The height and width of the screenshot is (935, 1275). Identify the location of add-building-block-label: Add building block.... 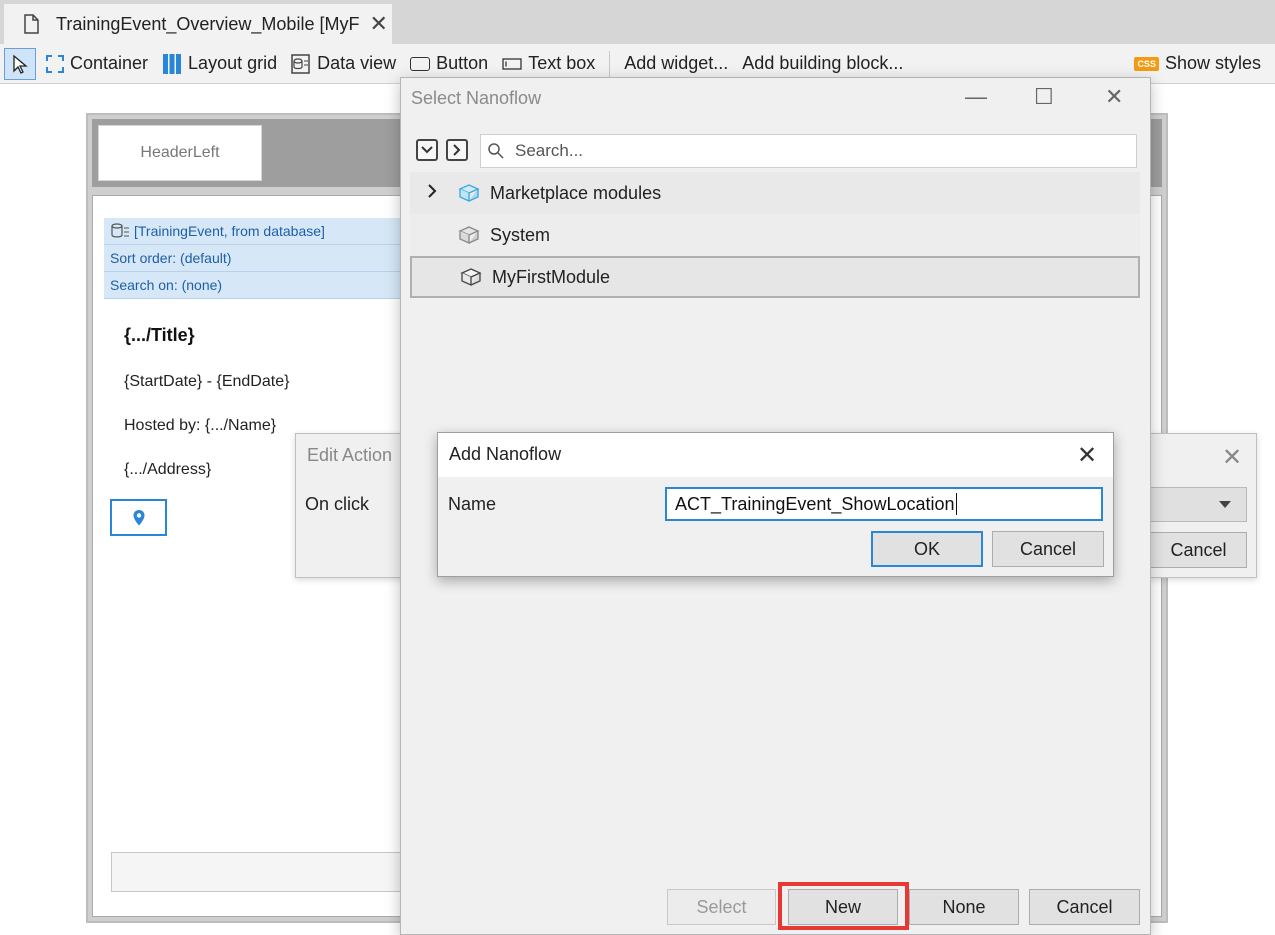
(823, 63).